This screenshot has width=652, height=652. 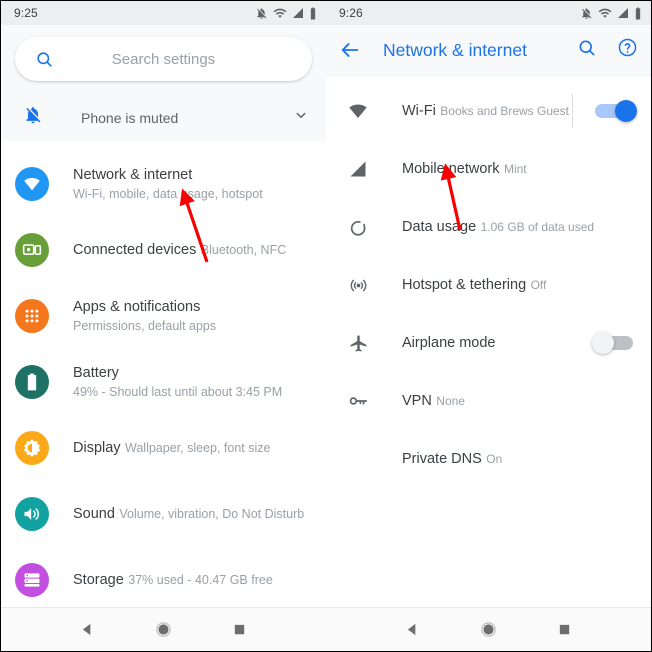 I want to click on connected-devices-icon, so click(x=32, y=250).